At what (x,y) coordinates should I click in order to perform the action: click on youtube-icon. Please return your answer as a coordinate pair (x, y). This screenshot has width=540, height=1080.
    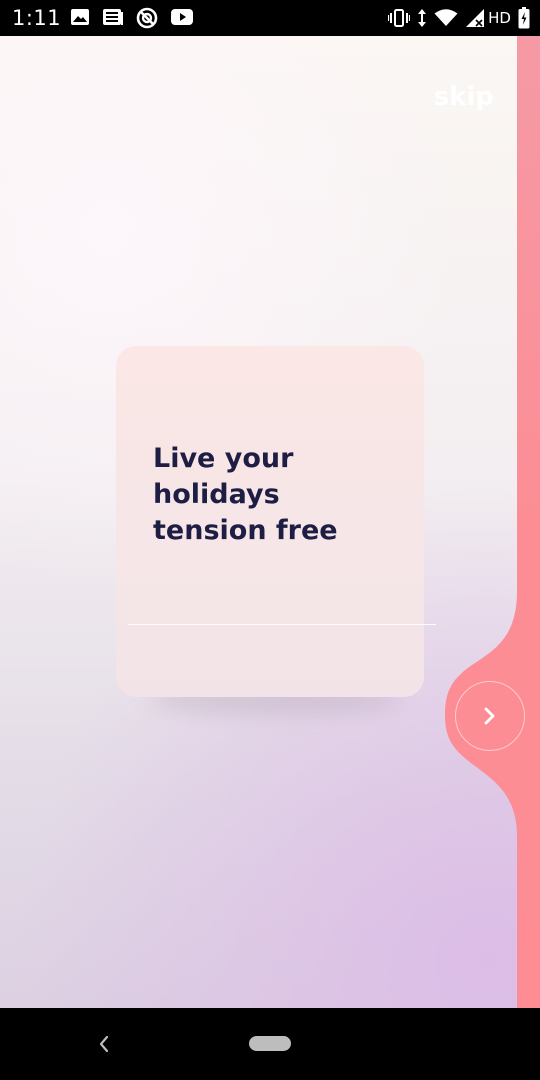
    Looking at the image, I should click on (182, 17).